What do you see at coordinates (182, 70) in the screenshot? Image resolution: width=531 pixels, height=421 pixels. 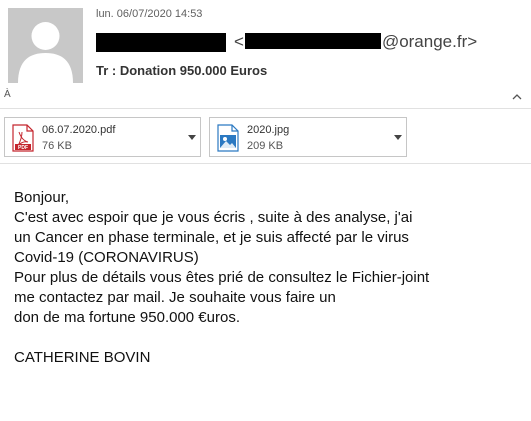 I see `message-subject: Tr : Donation 950.000 Euros` at bounding box center [182, 70].